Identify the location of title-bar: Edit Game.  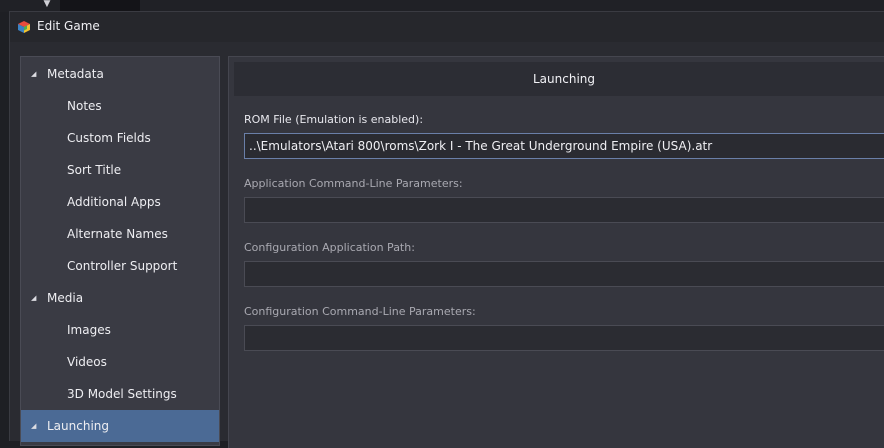
(447, 27).